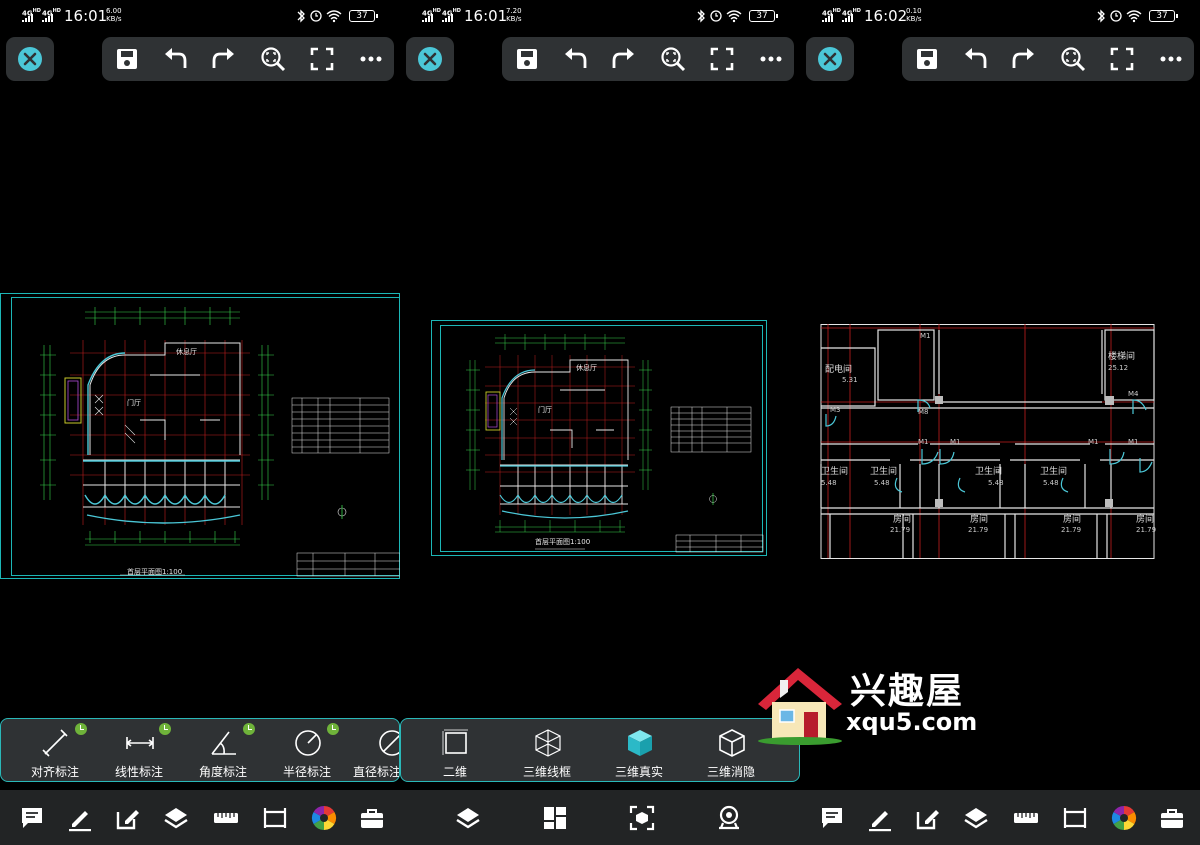 The height and width of the screenshot is (845, 1200). What do you see at coordinates (1000, 817) in the screenshot?
I see `bottom-toolbar` at bounding box center [1000, 817].